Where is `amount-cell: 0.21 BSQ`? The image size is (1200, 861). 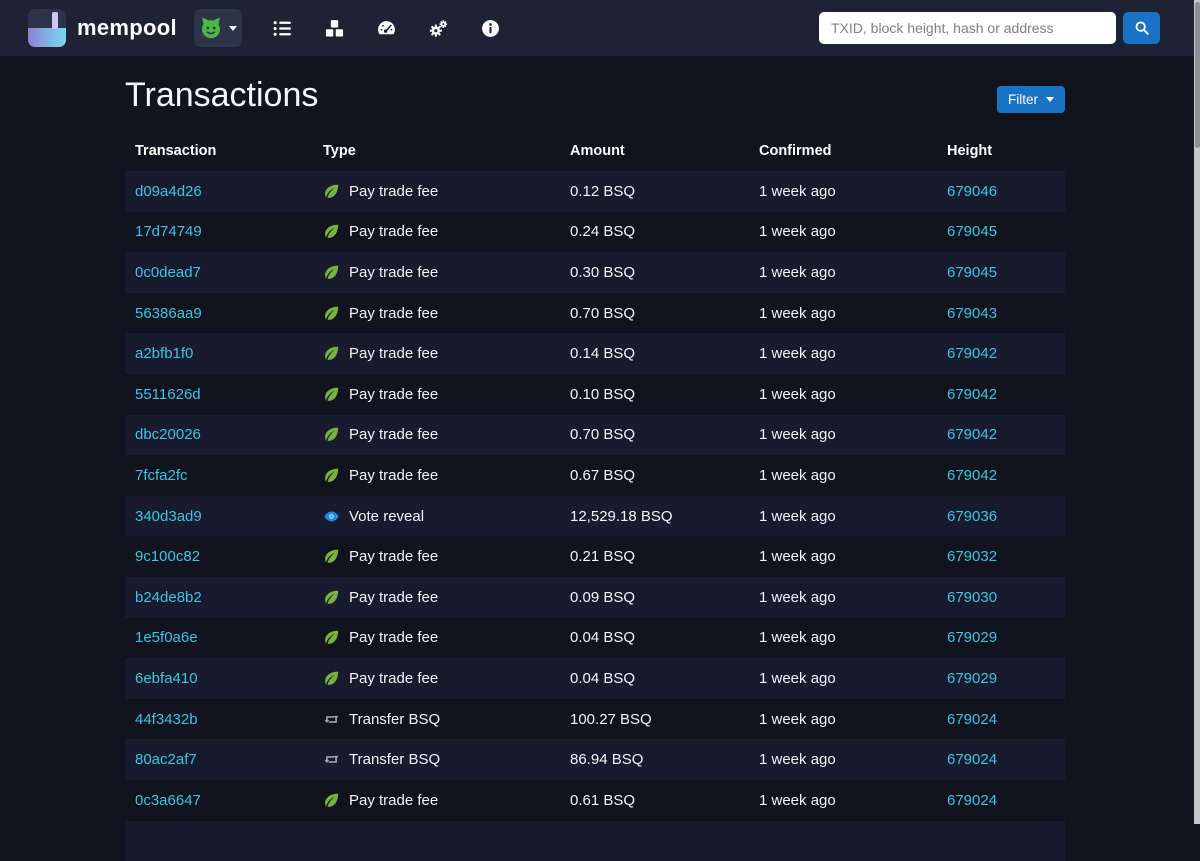
amount-cell: 0.21 BSQ is located at coordinates (654, 556).